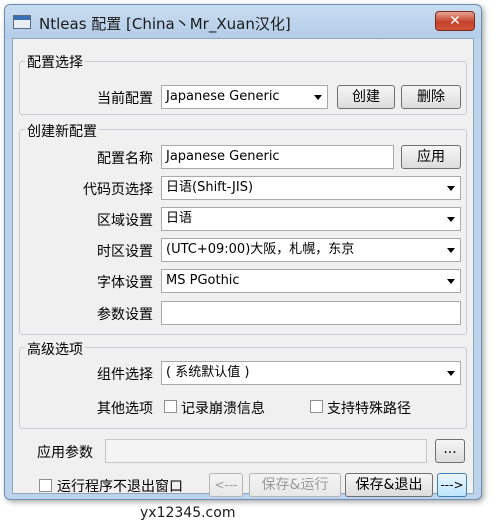 This screenshot has width=500, height=528. Describe the element at coordinates (295, 485) in the screenshot. I see `save-run-button: 保存&运行` at that location.